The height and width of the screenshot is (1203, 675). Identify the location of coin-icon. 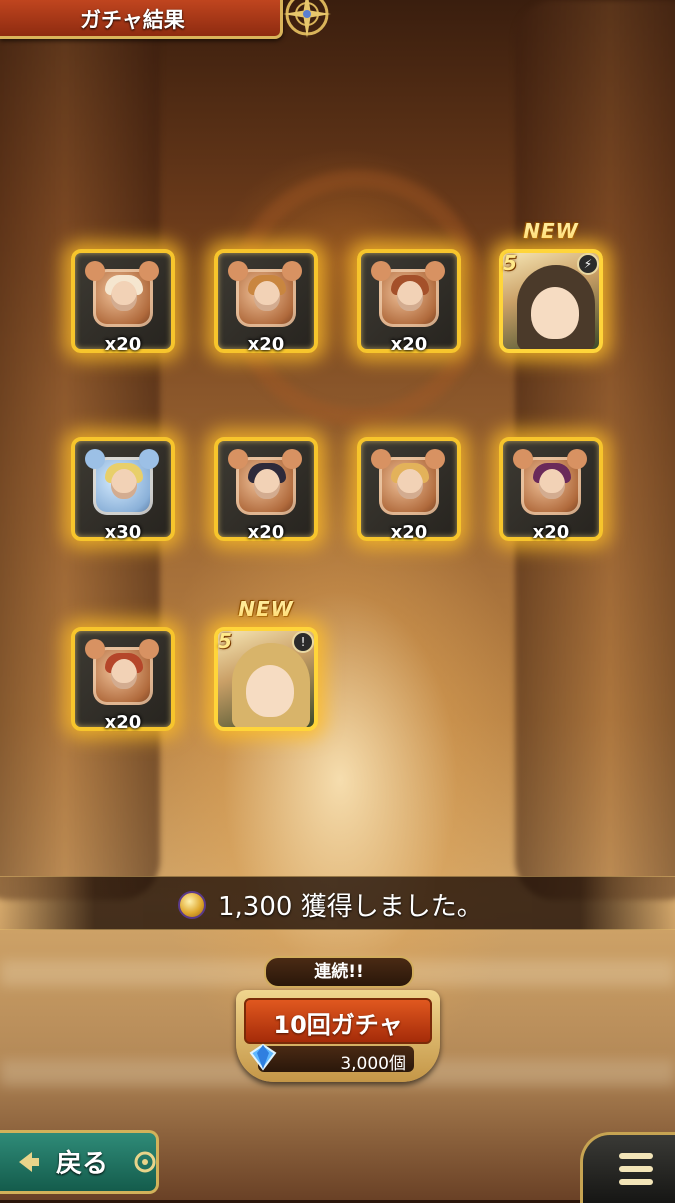
(192, 905).